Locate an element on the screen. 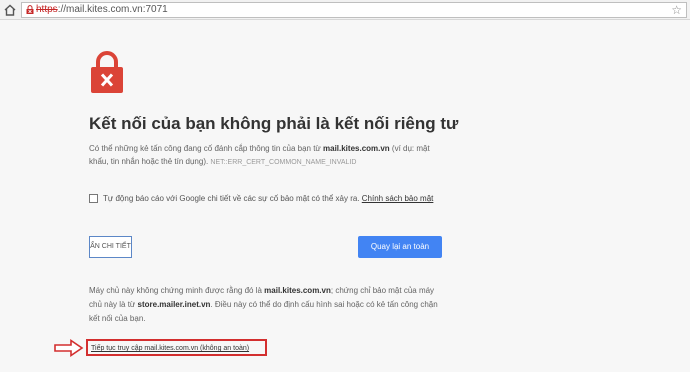 Image resolution: width=690 pixels, height=372 pixels. star-icon: ☆ is located at coordinates (676, 10).